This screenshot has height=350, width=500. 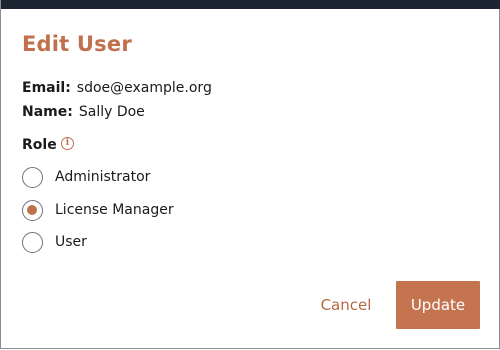 What do you see at coordinates (103, 177) in the screenshot?
I see `role-option-label: Administrator` at bounding box center [103, 177].